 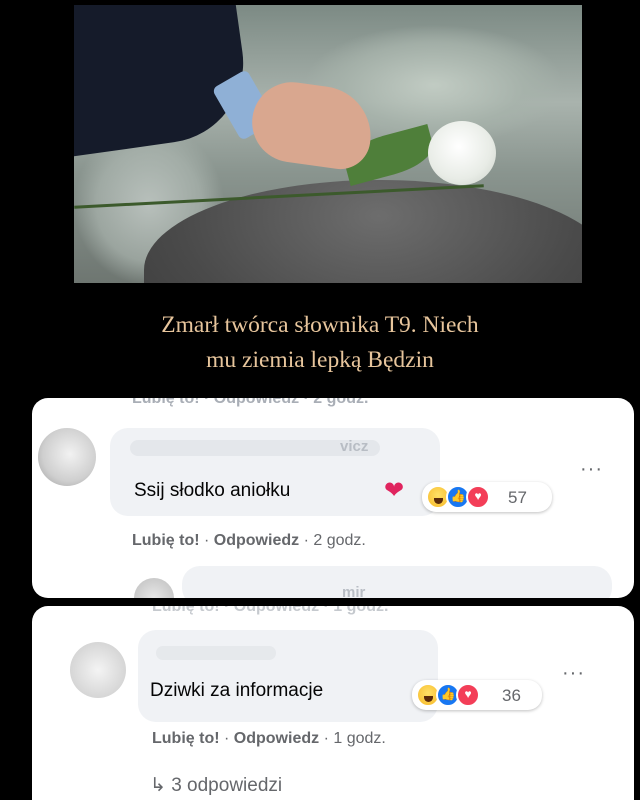 I want to click on author-name-blurred, so click(x=216, y=653).